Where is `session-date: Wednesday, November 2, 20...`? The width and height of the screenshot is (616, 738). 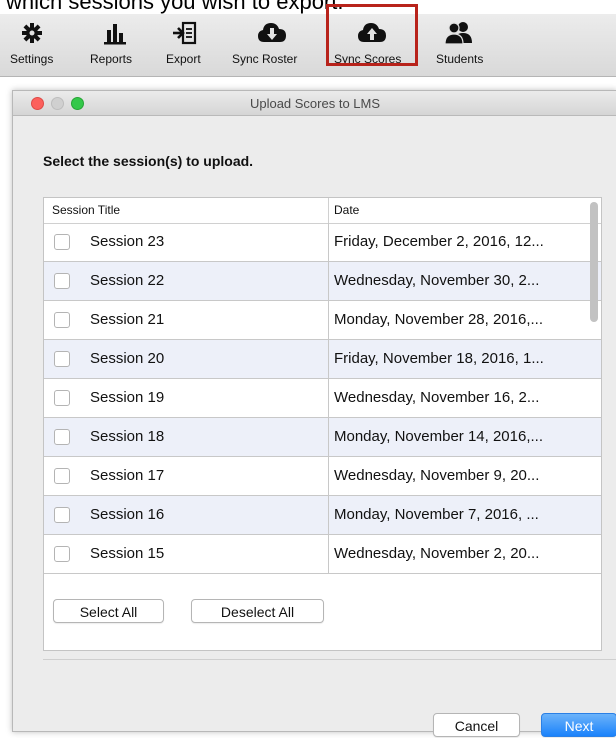
session-date: Wednesday, November 2, 20... is located at coordinates (437, 553).